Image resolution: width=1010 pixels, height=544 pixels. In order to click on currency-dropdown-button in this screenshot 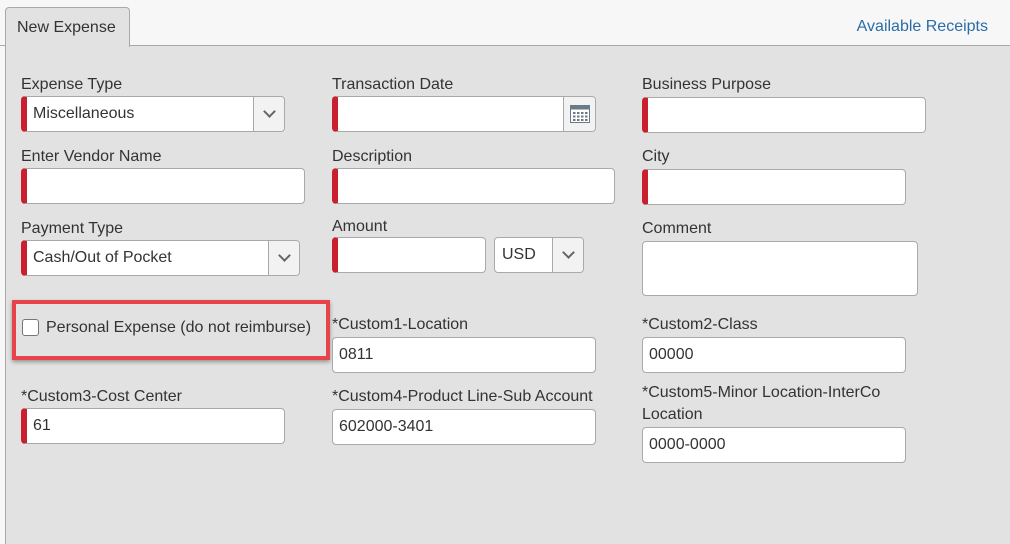, I will do `click(567, 255)`.